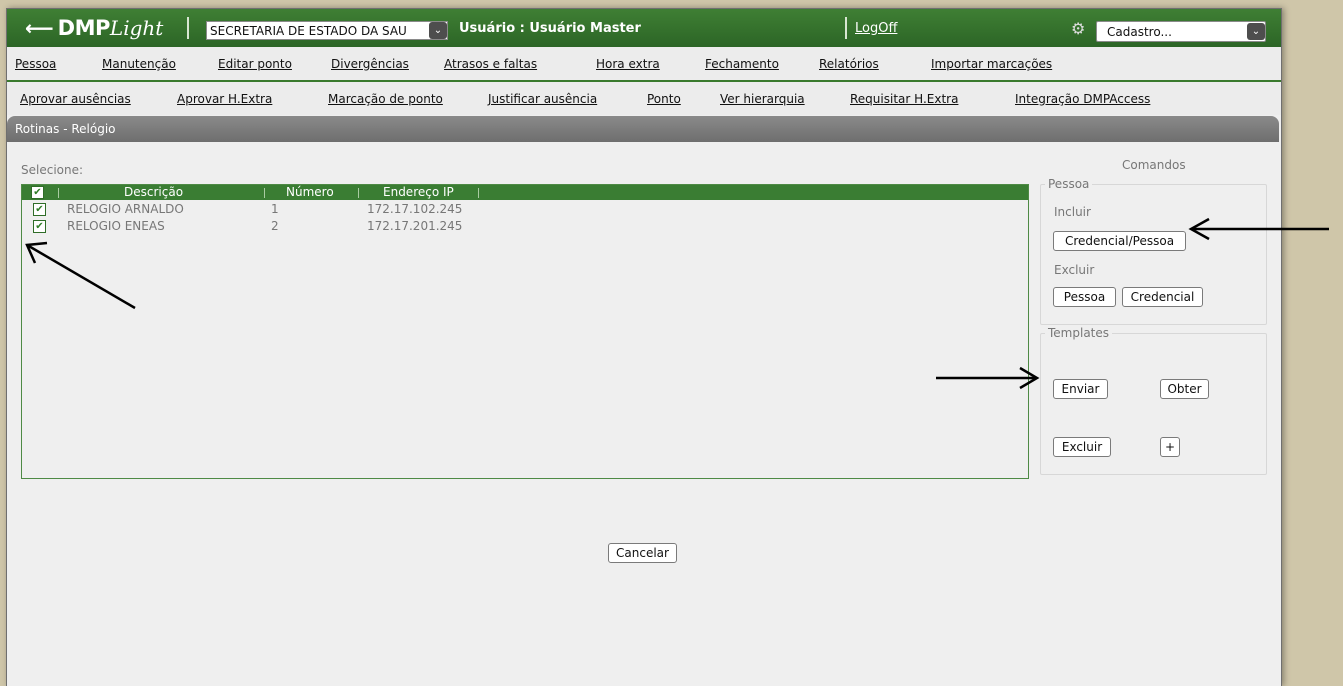 Image resolution: width=1343 pixels, height=686 pixels. Describe the element at coordinates (84, 28) in the screenshot. I see `logo-bold-text: DMP` at that location.